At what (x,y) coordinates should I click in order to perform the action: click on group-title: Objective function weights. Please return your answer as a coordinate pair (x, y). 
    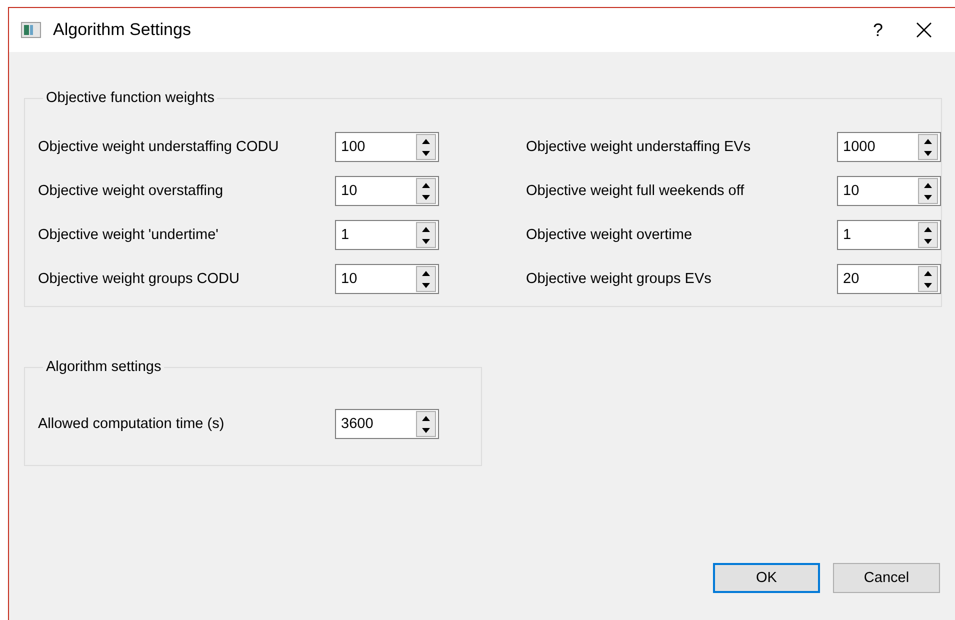
    Looking at the image, I should click on (130, 98).